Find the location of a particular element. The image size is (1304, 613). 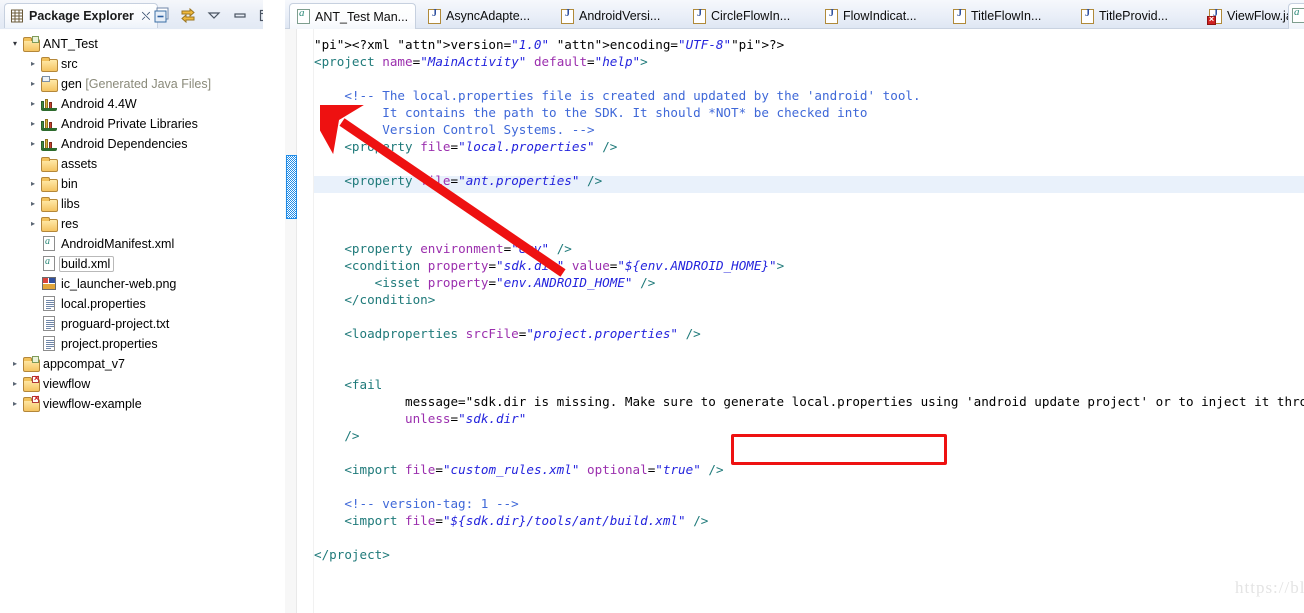

tree-item-label-box: ANT_Test is located at coordinates (70, 44).